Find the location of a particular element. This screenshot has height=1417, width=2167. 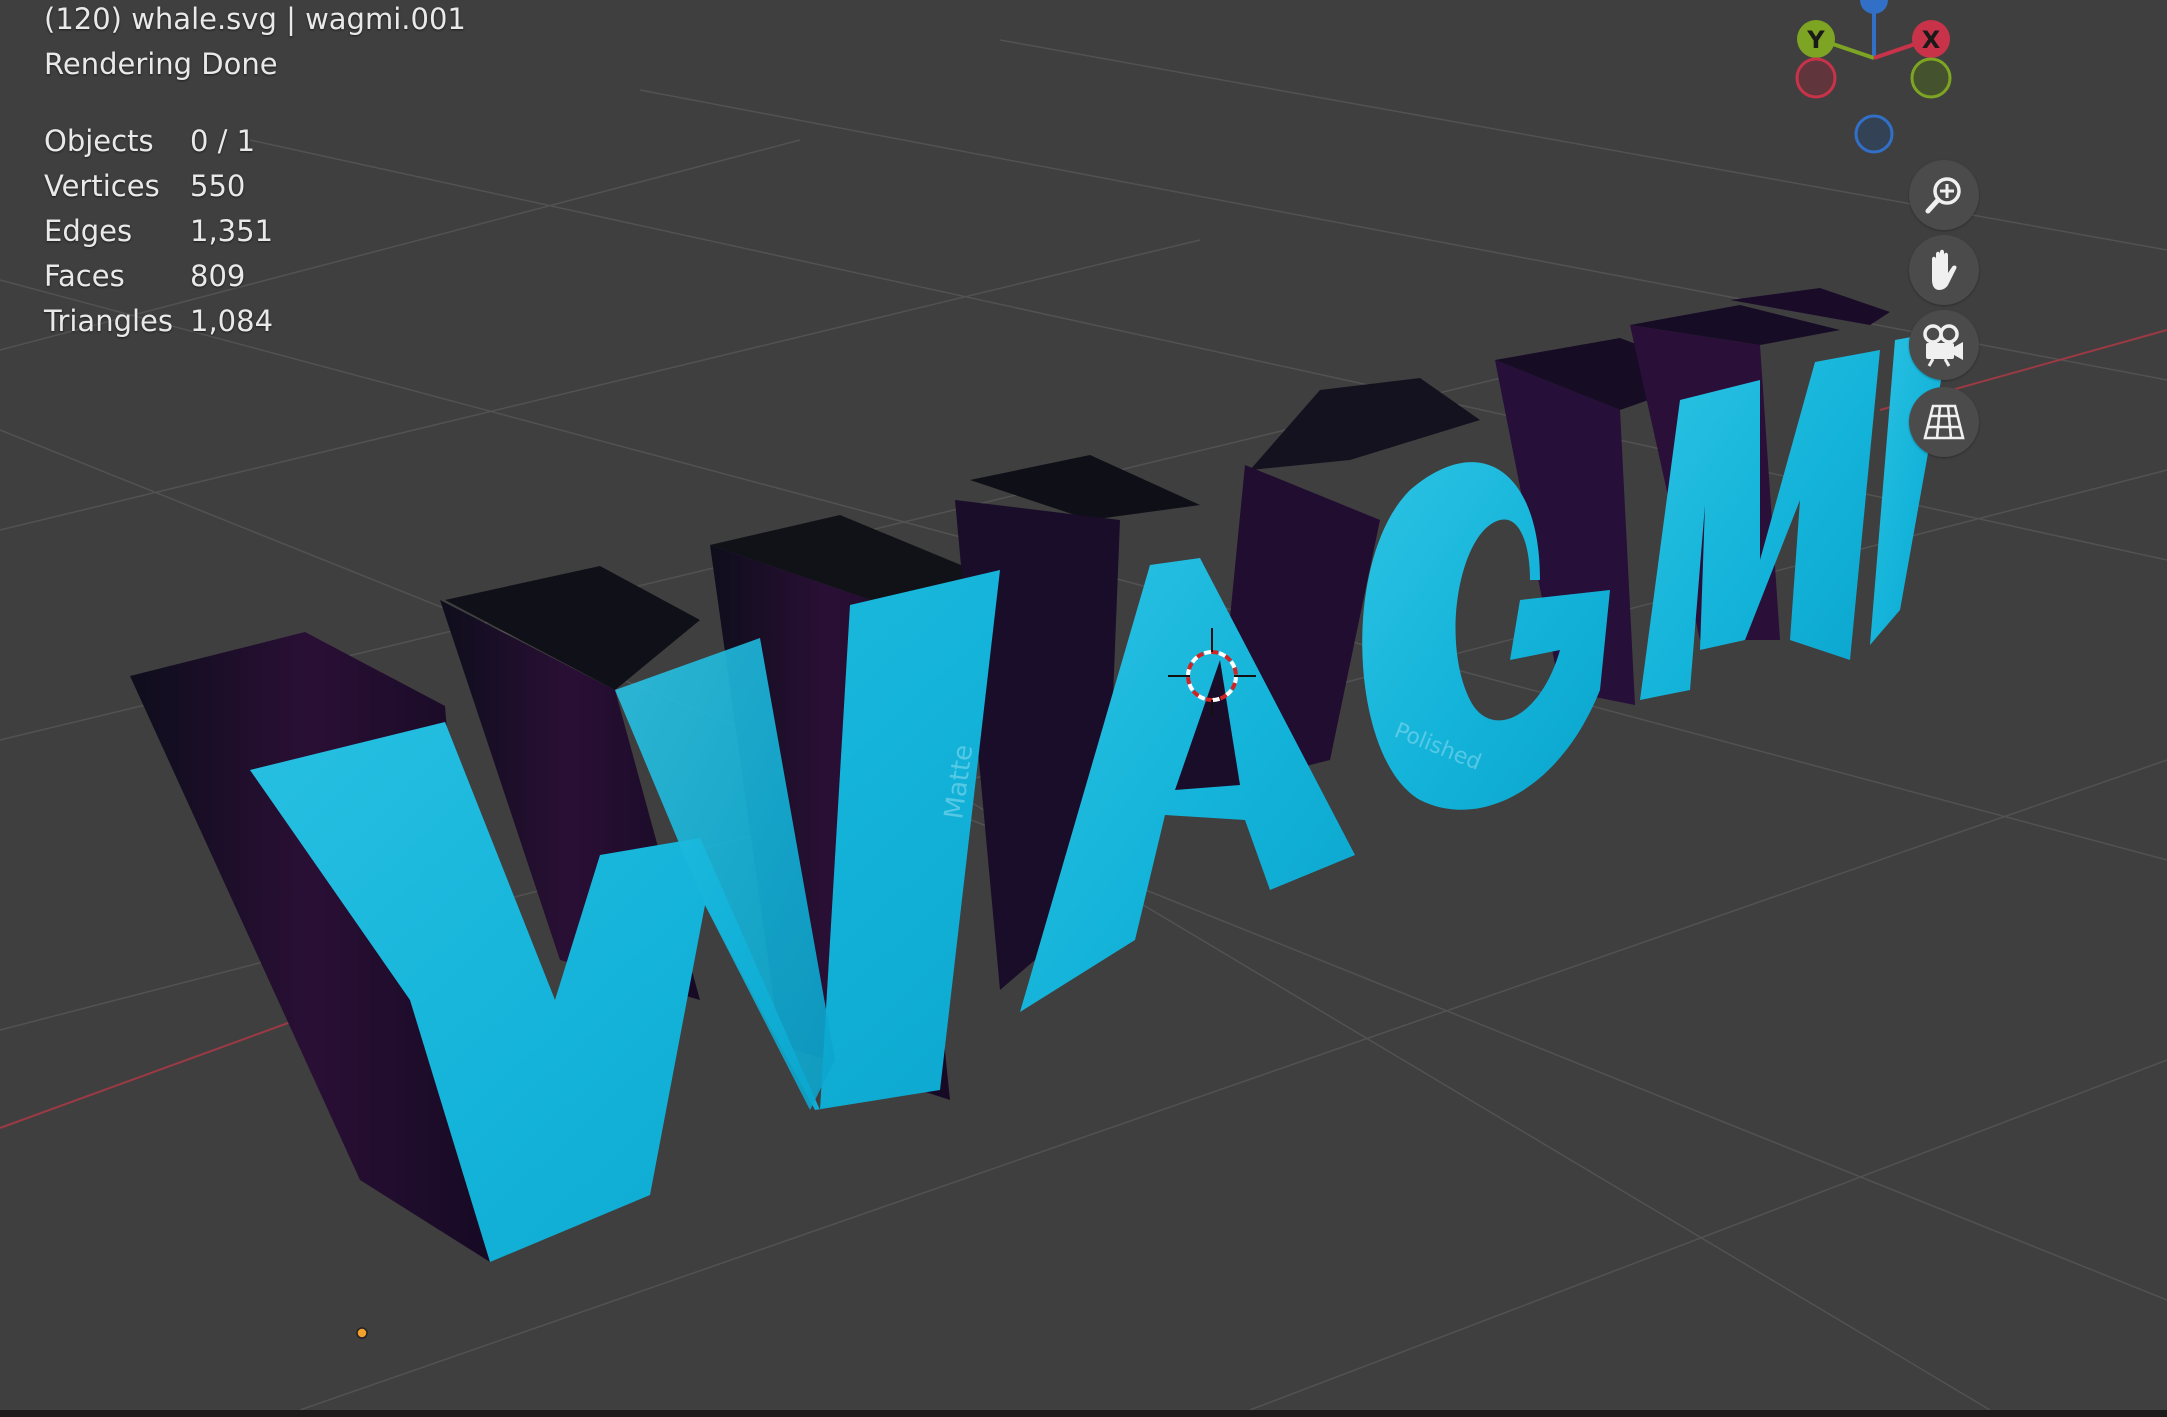

navigation-gizmo: Y X is located at coordinates (1870, 80).